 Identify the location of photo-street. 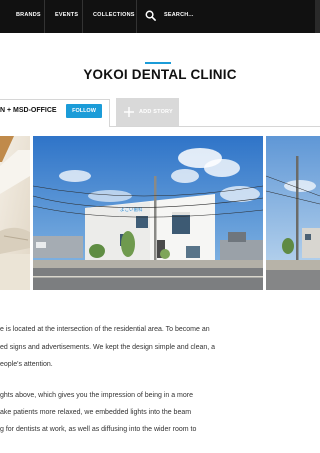
(292, 213).